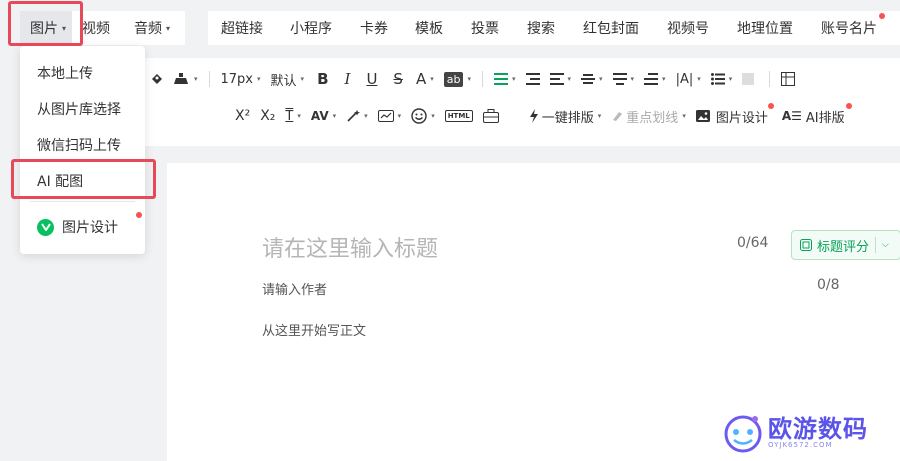 This screenshot has width=900, height=461. Describe the element at coordinates (814, 116) in the screenshot. I see `ai-layout-button: A☰ AI排版` at that location.